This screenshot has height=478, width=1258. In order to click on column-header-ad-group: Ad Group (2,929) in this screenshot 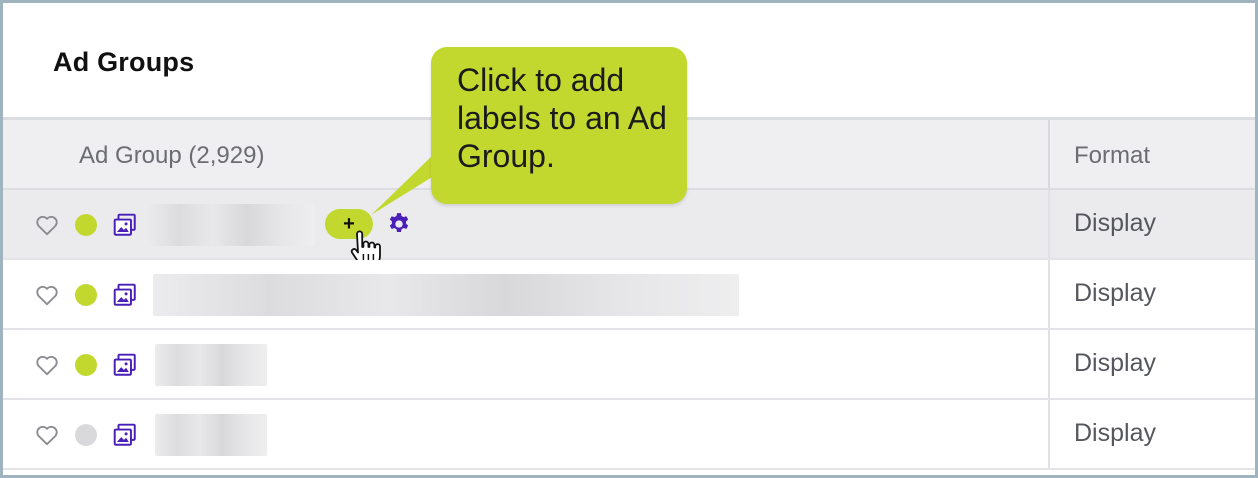, I will do `click(171, 156)`.